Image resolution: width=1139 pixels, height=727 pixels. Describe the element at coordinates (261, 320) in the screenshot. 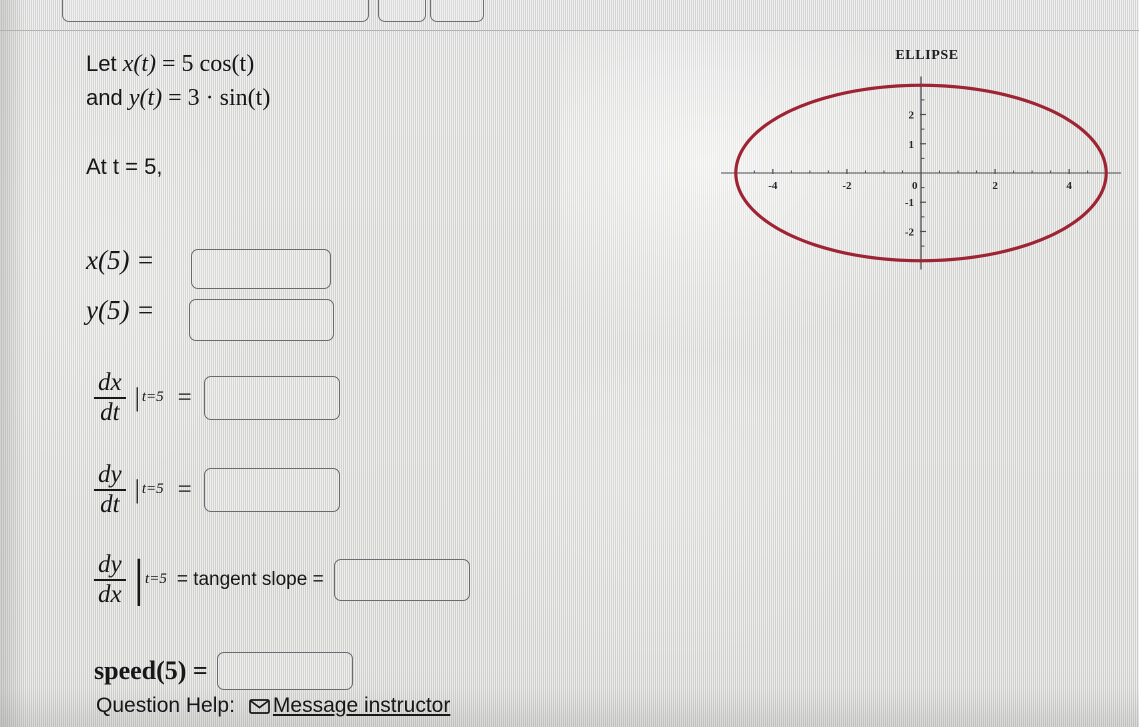

I see `y5-input` at that location.